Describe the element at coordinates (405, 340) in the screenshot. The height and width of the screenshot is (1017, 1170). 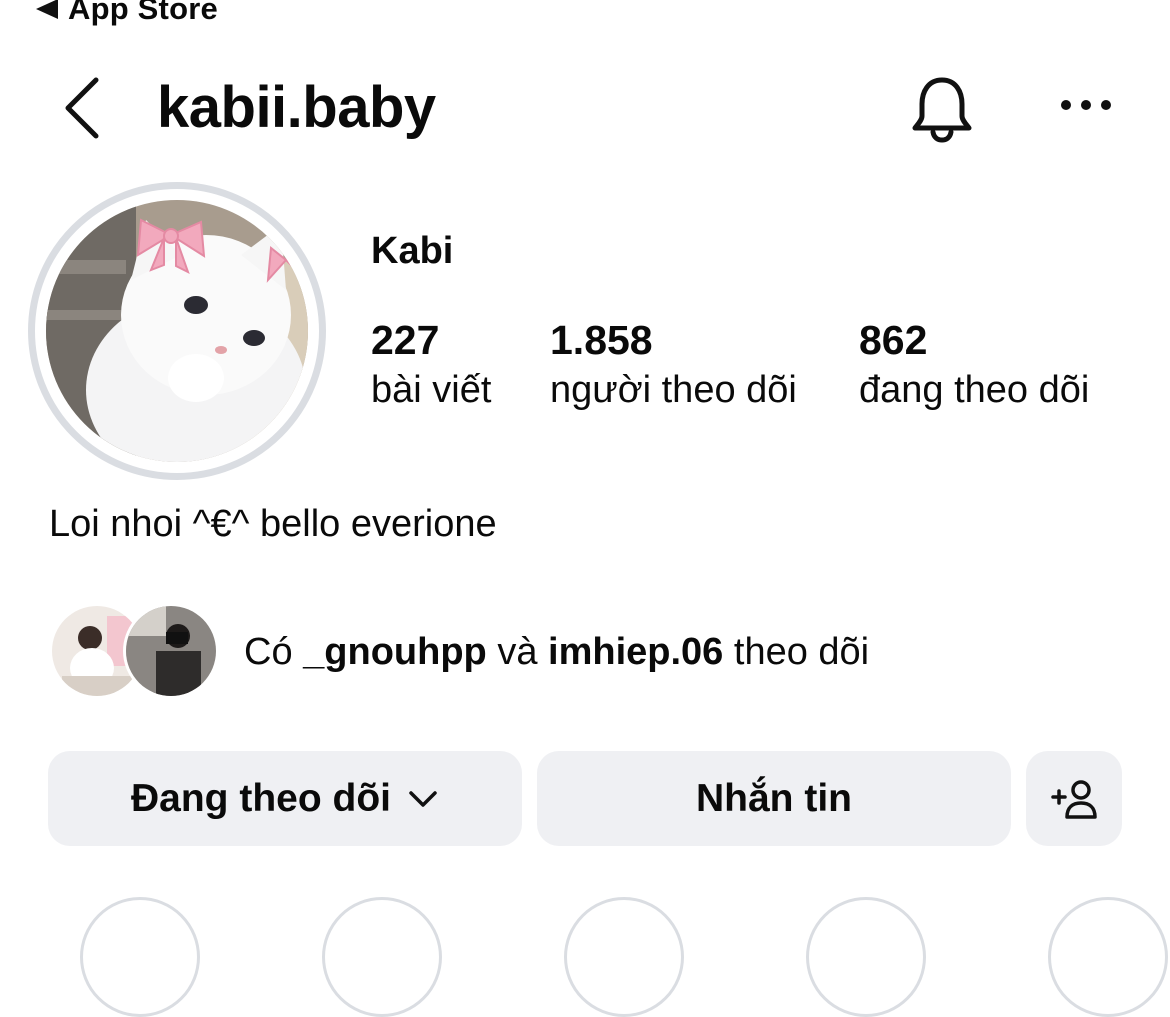
I see `stat-posts-count: 227` at that location.